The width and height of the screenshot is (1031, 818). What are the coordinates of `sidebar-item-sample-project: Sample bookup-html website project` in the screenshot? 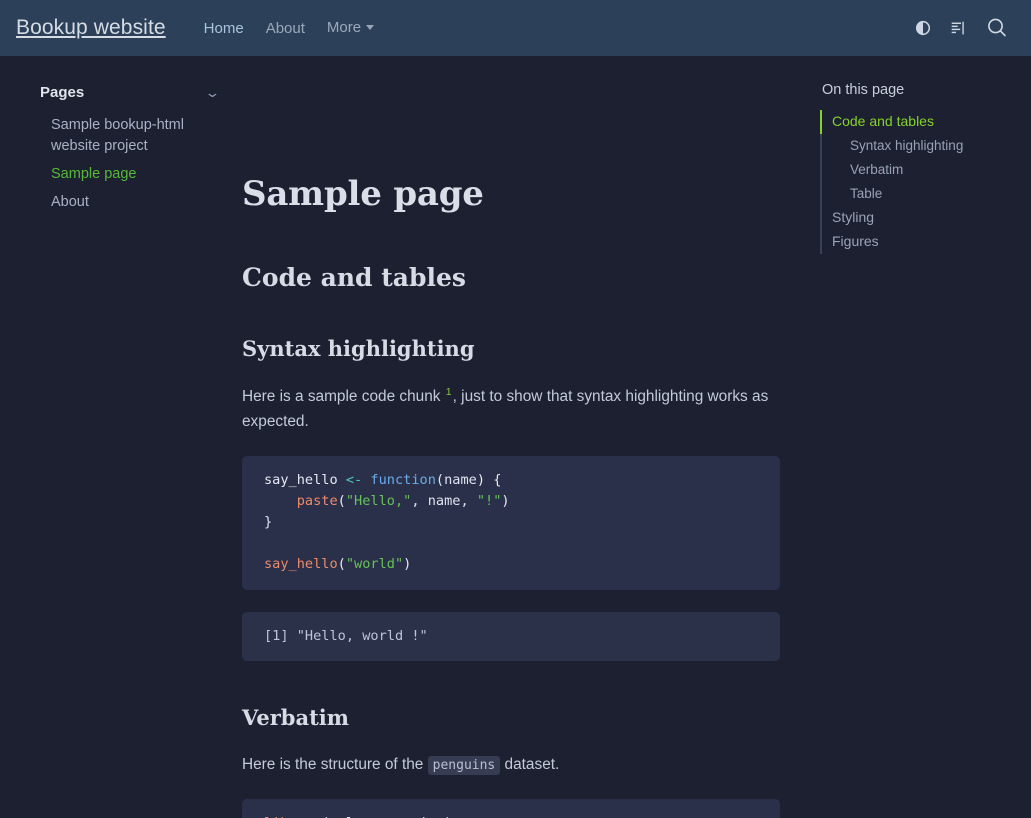 It's located at (134, 136).